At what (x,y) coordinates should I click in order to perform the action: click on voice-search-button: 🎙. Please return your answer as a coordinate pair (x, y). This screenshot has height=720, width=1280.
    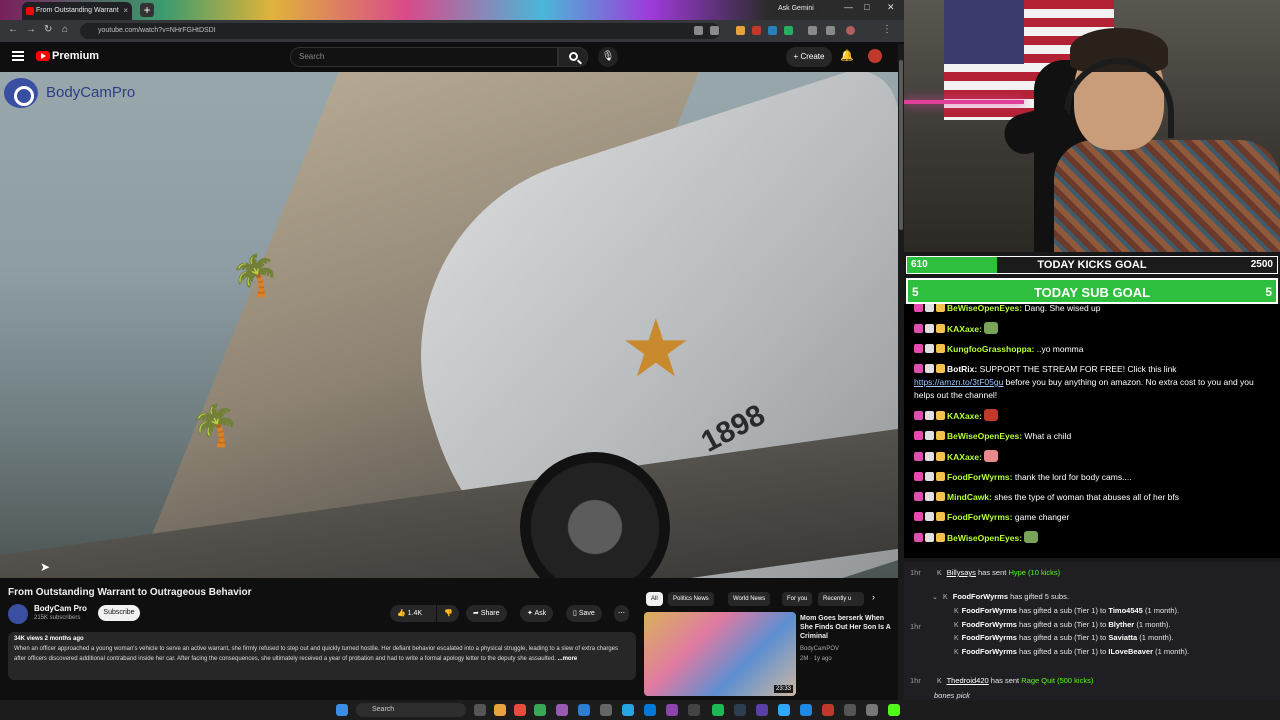
    Looking at the image, I should click on (608, 57).